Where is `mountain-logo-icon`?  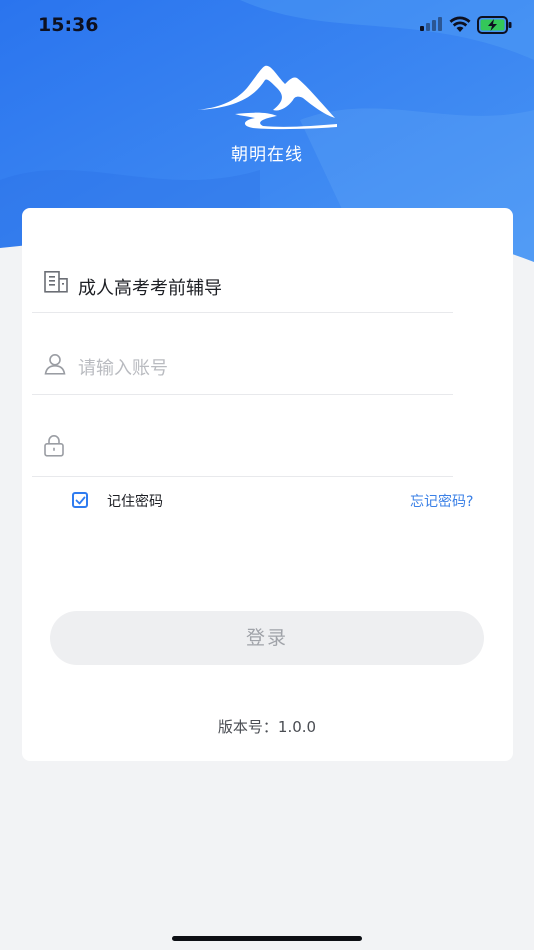 mountain-logo-icon is located at coordinates (267, 97).